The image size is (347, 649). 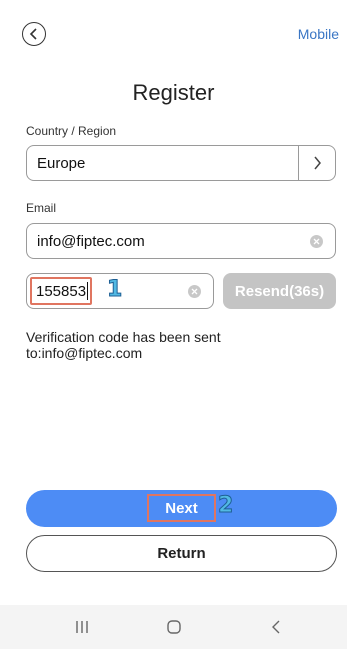 What do you see at coordinates (225, 506) in the screenshot?
I see `annotation-number-2: 2` at bounding box center [225, 506].